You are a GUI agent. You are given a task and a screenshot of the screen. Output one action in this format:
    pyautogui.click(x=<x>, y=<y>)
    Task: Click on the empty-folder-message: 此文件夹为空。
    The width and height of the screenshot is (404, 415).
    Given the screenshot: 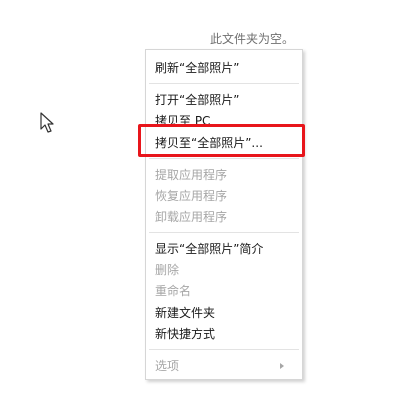 What is the action you would take?
    pyautogui.click(x=252, y=39)
    